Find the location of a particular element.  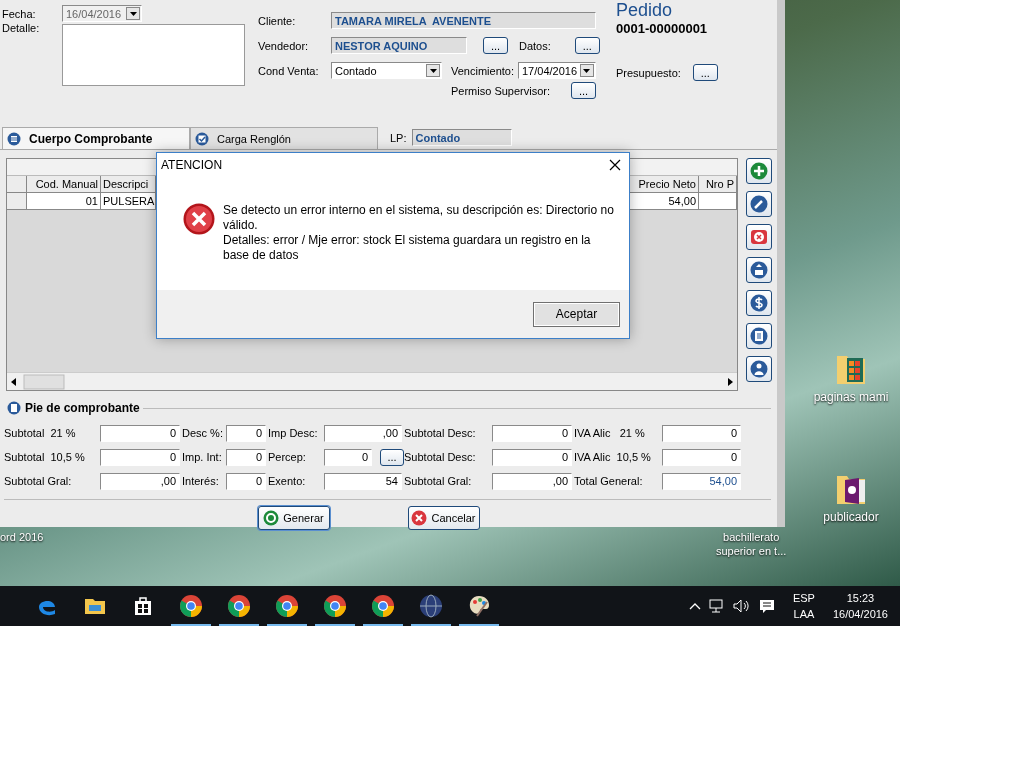

field-label: Fecha: is located at coordinates (19, 13).